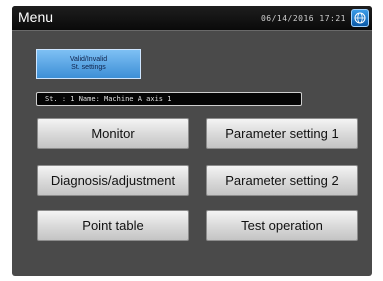 Image resolution: width=383 pixels, height=281 pixels. I want to click on test-operation-button: Test operation, so click(282, 225).